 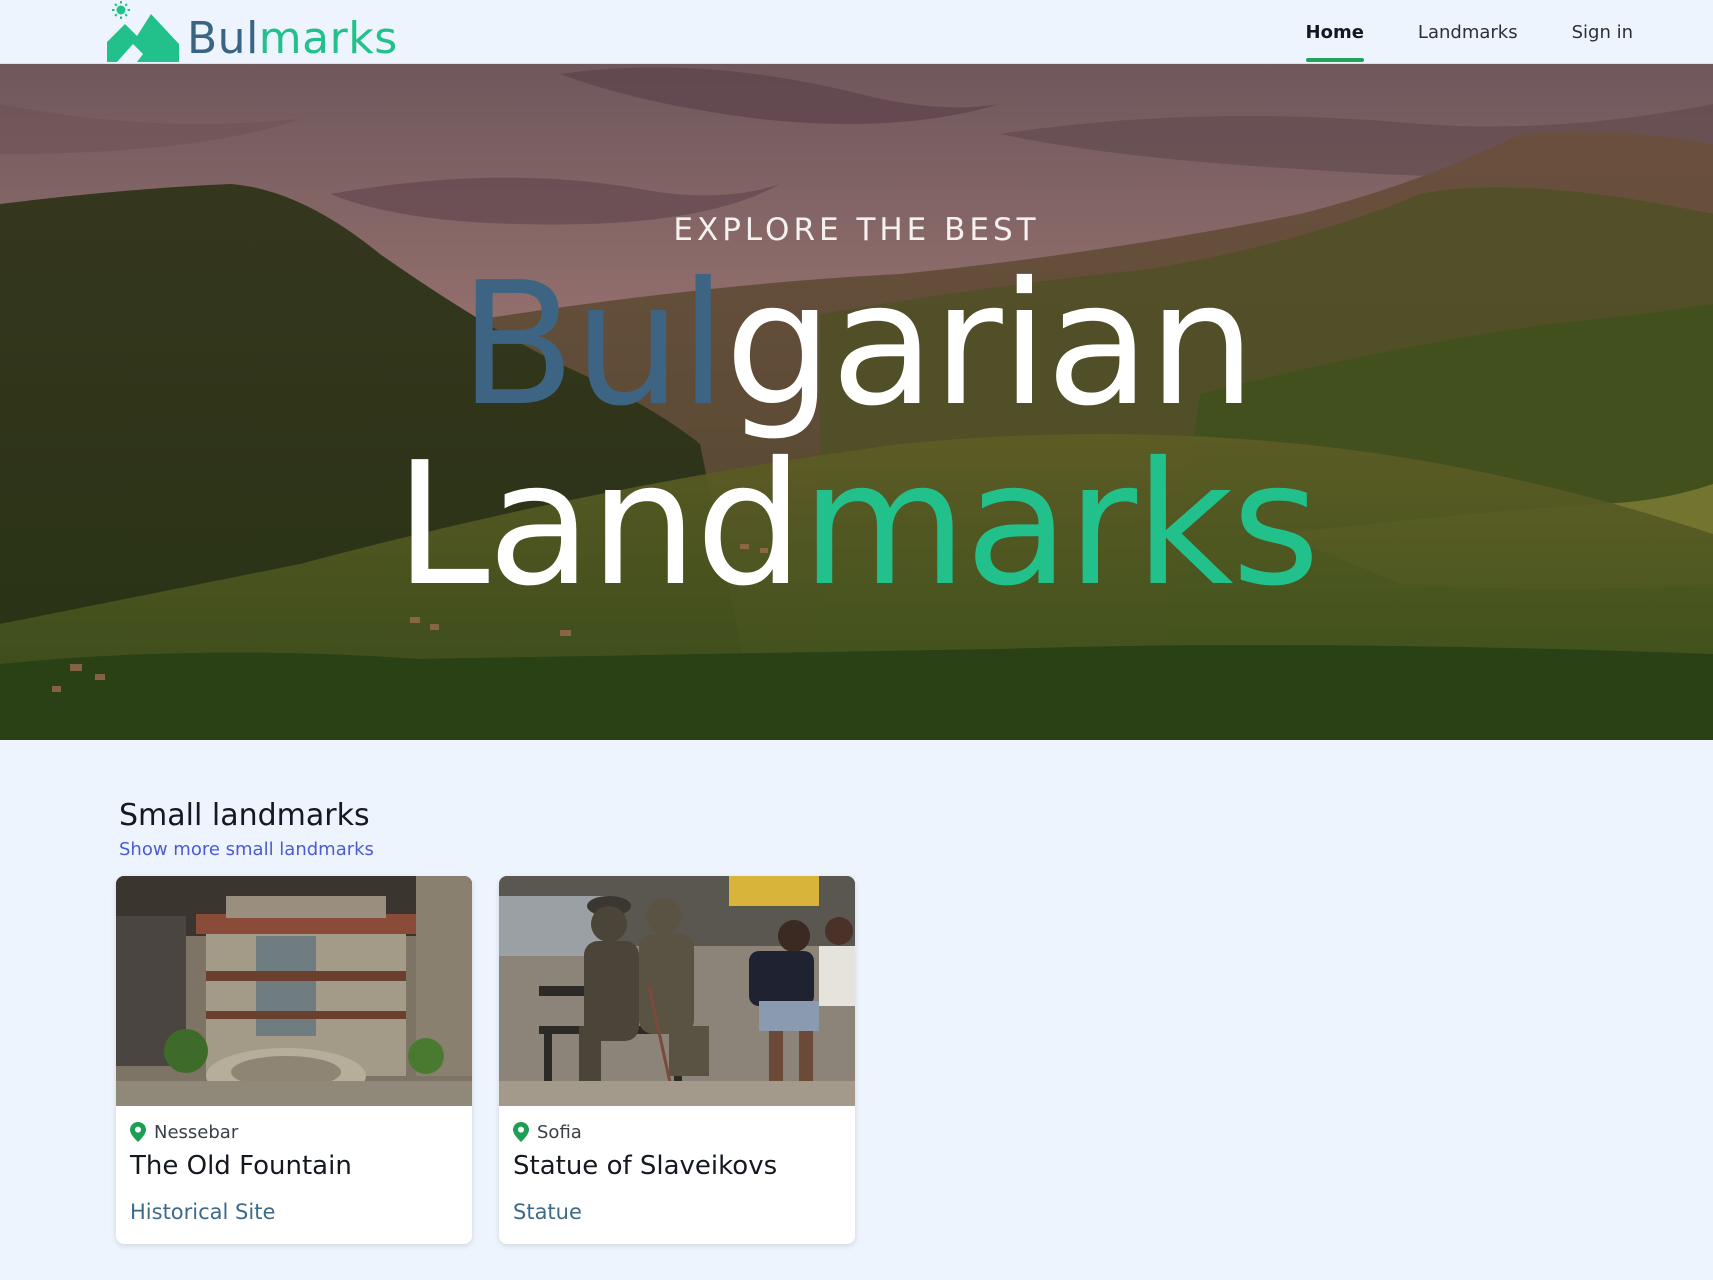 I want to click on section-title: Small landmarks, so click(x=244, y=815).